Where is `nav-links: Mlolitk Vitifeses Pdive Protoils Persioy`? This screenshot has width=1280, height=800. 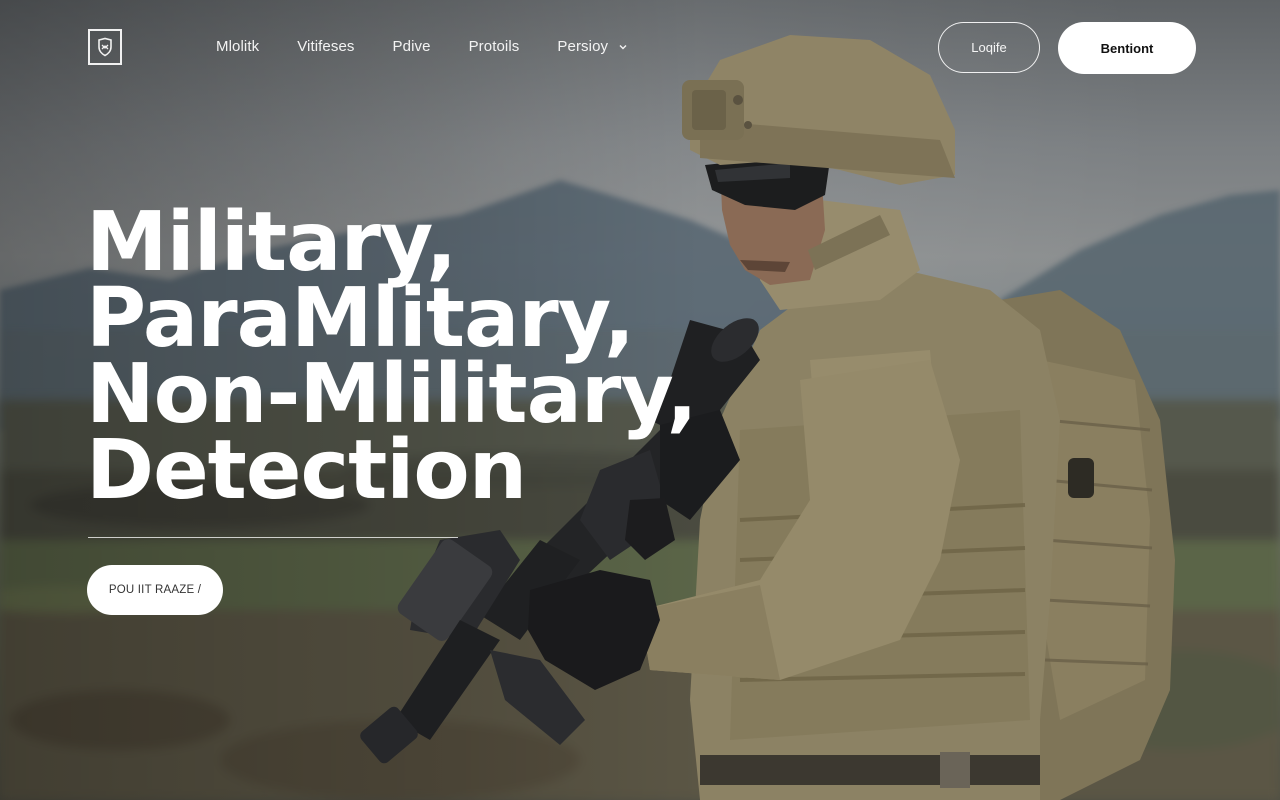 nav-links: Mlolitk Vitifeses Pdive Protoils Persioy is located at coordinates (441, 46).